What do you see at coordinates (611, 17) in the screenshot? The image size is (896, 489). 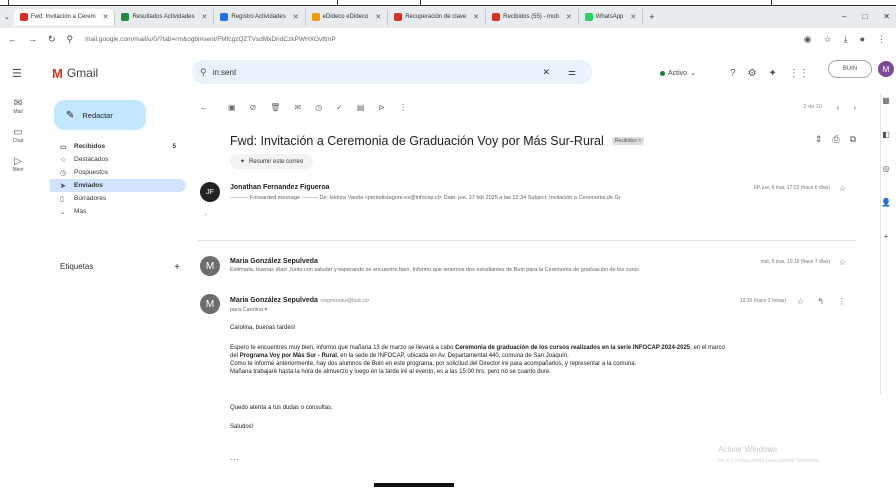 I see `browser-tab: WhatsApp ✕` at bounding box center [611, 17].